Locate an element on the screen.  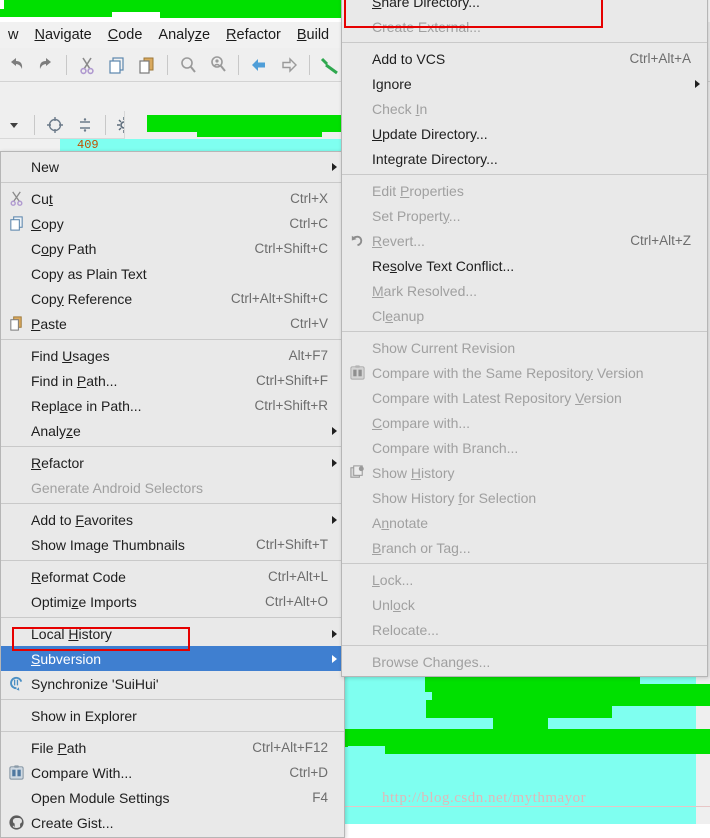
menubar-item-code: Code is located at coordinates (125, 35).